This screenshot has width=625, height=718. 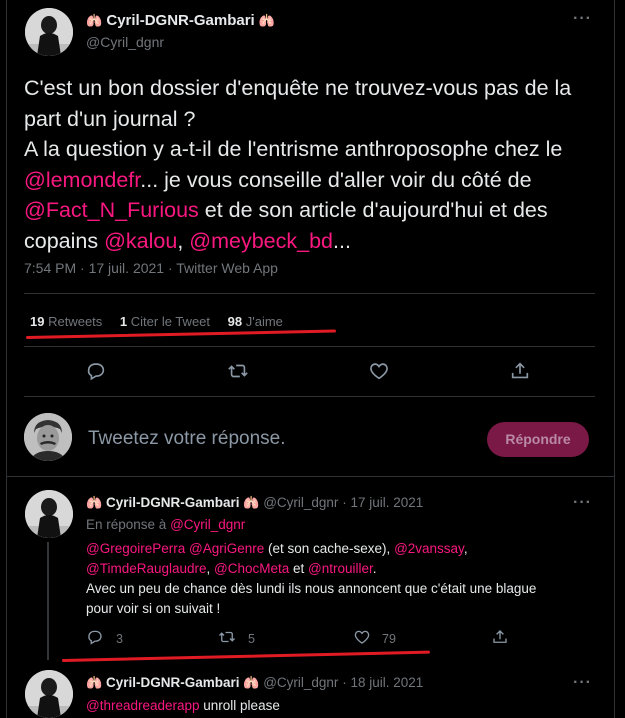 What do you see at coordinates (389, 639) in the screenshot?
I see `like-count: 79` at bounding box center [389, 639].